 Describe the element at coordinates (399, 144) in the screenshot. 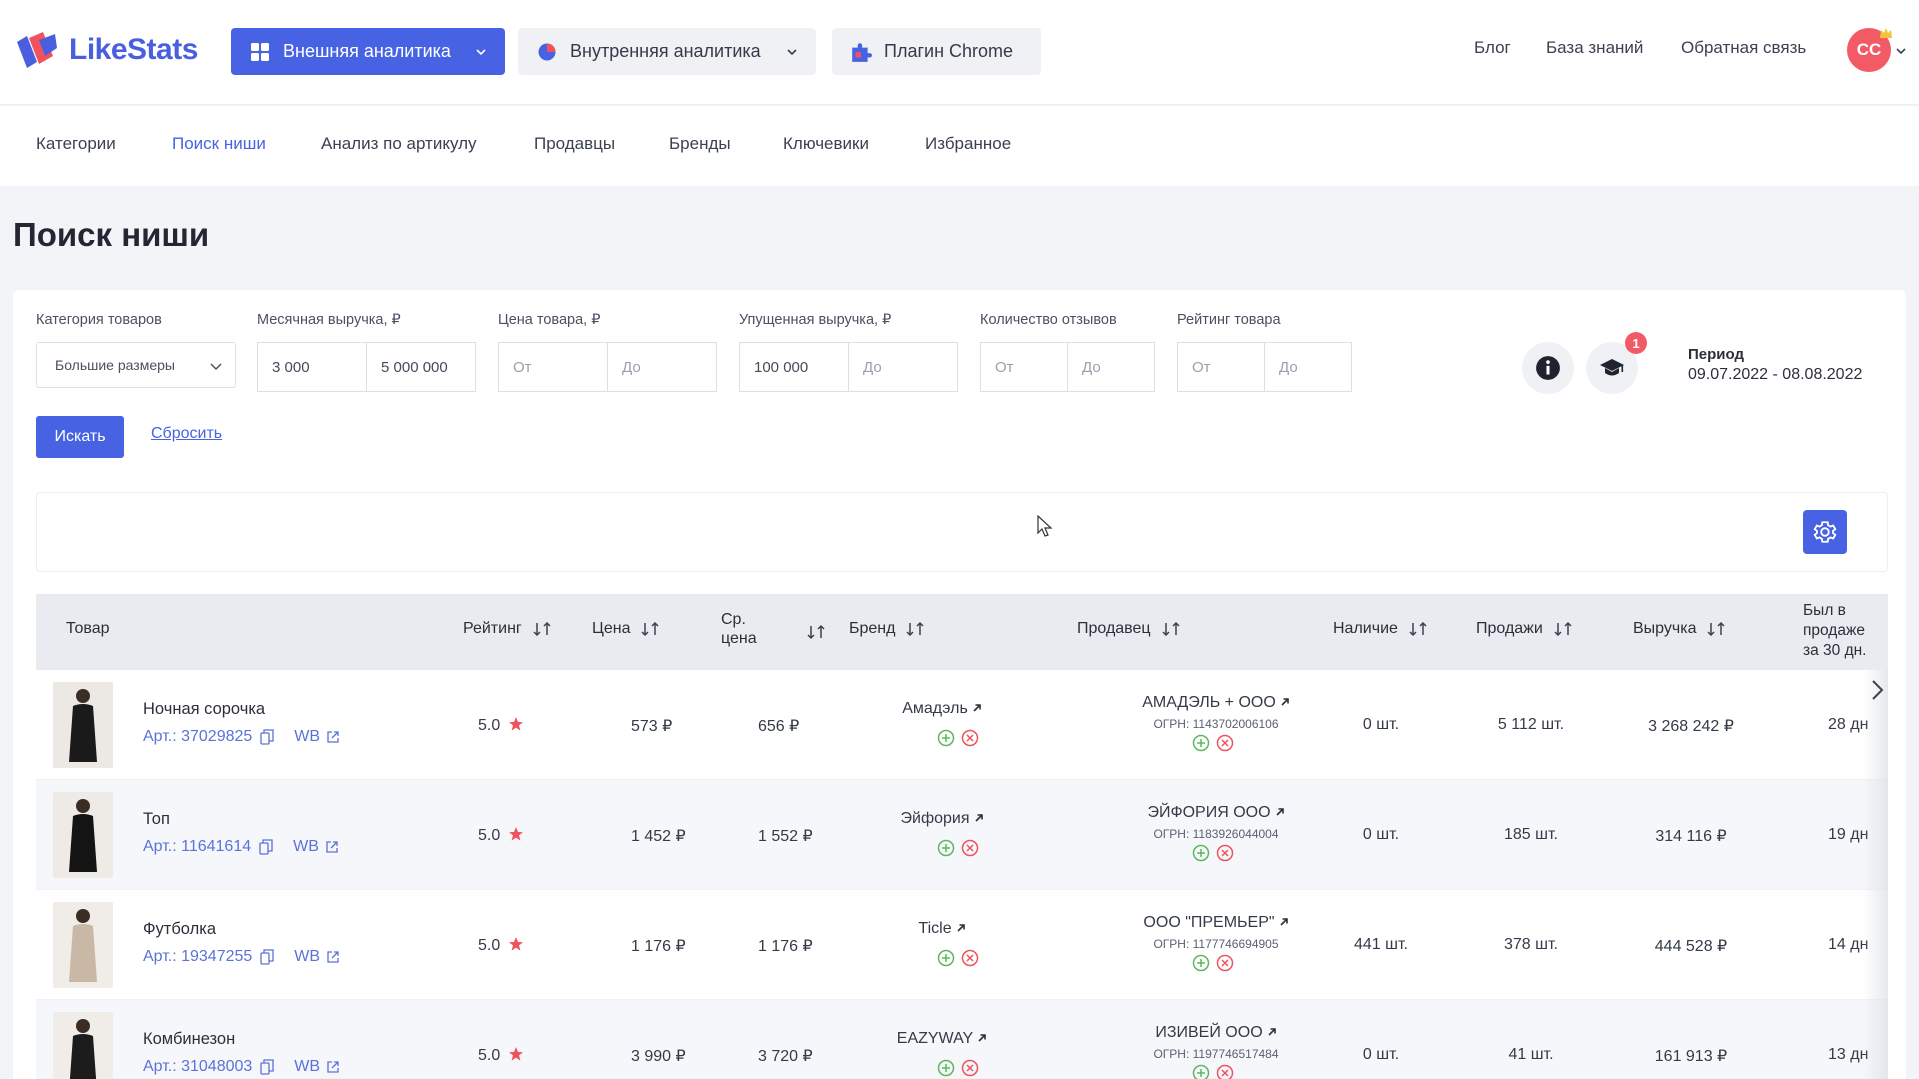

I see `tab-article-analysis: Анализ по артикулу` at that location.